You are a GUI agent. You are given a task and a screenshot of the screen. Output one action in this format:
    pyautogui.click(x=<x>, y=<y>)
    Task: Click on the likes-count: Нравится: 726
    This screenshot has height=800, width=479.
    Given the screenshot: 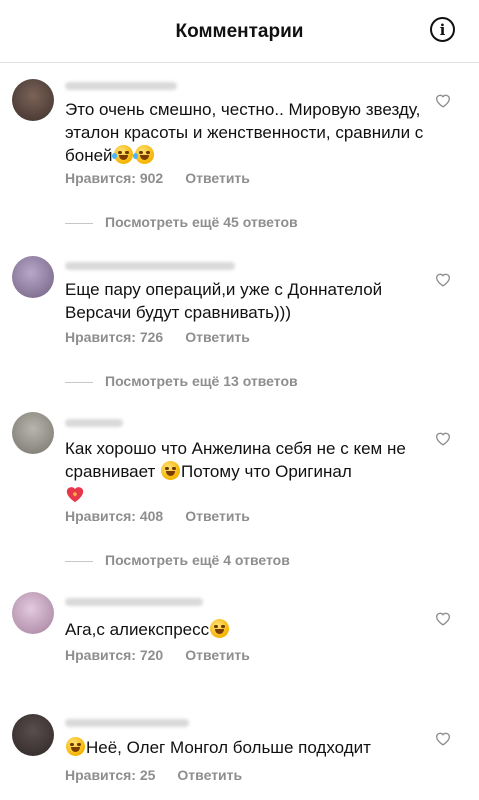 What is the action you would take?
    pyautogui.click(x=114, y=337)
    